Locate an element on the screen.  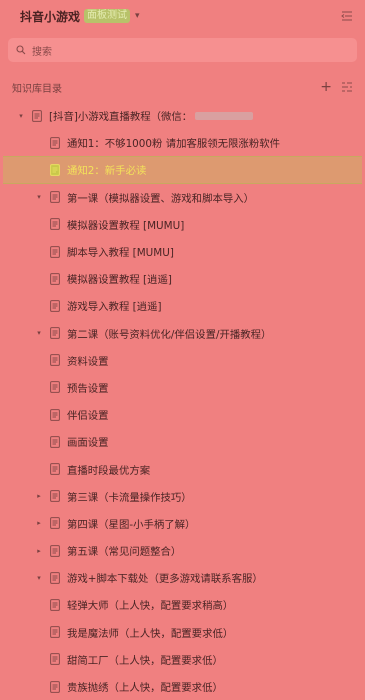
tree-item: ▾ [抖音]小游戏直播教程（微信： is located at coordinates (182, 115).